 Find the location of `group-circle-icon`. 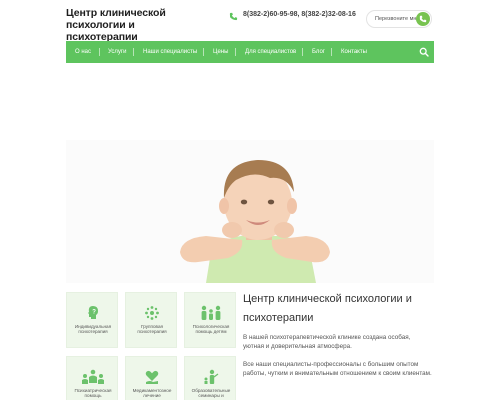

group-circle-icon is located at coordinates (152, 313).